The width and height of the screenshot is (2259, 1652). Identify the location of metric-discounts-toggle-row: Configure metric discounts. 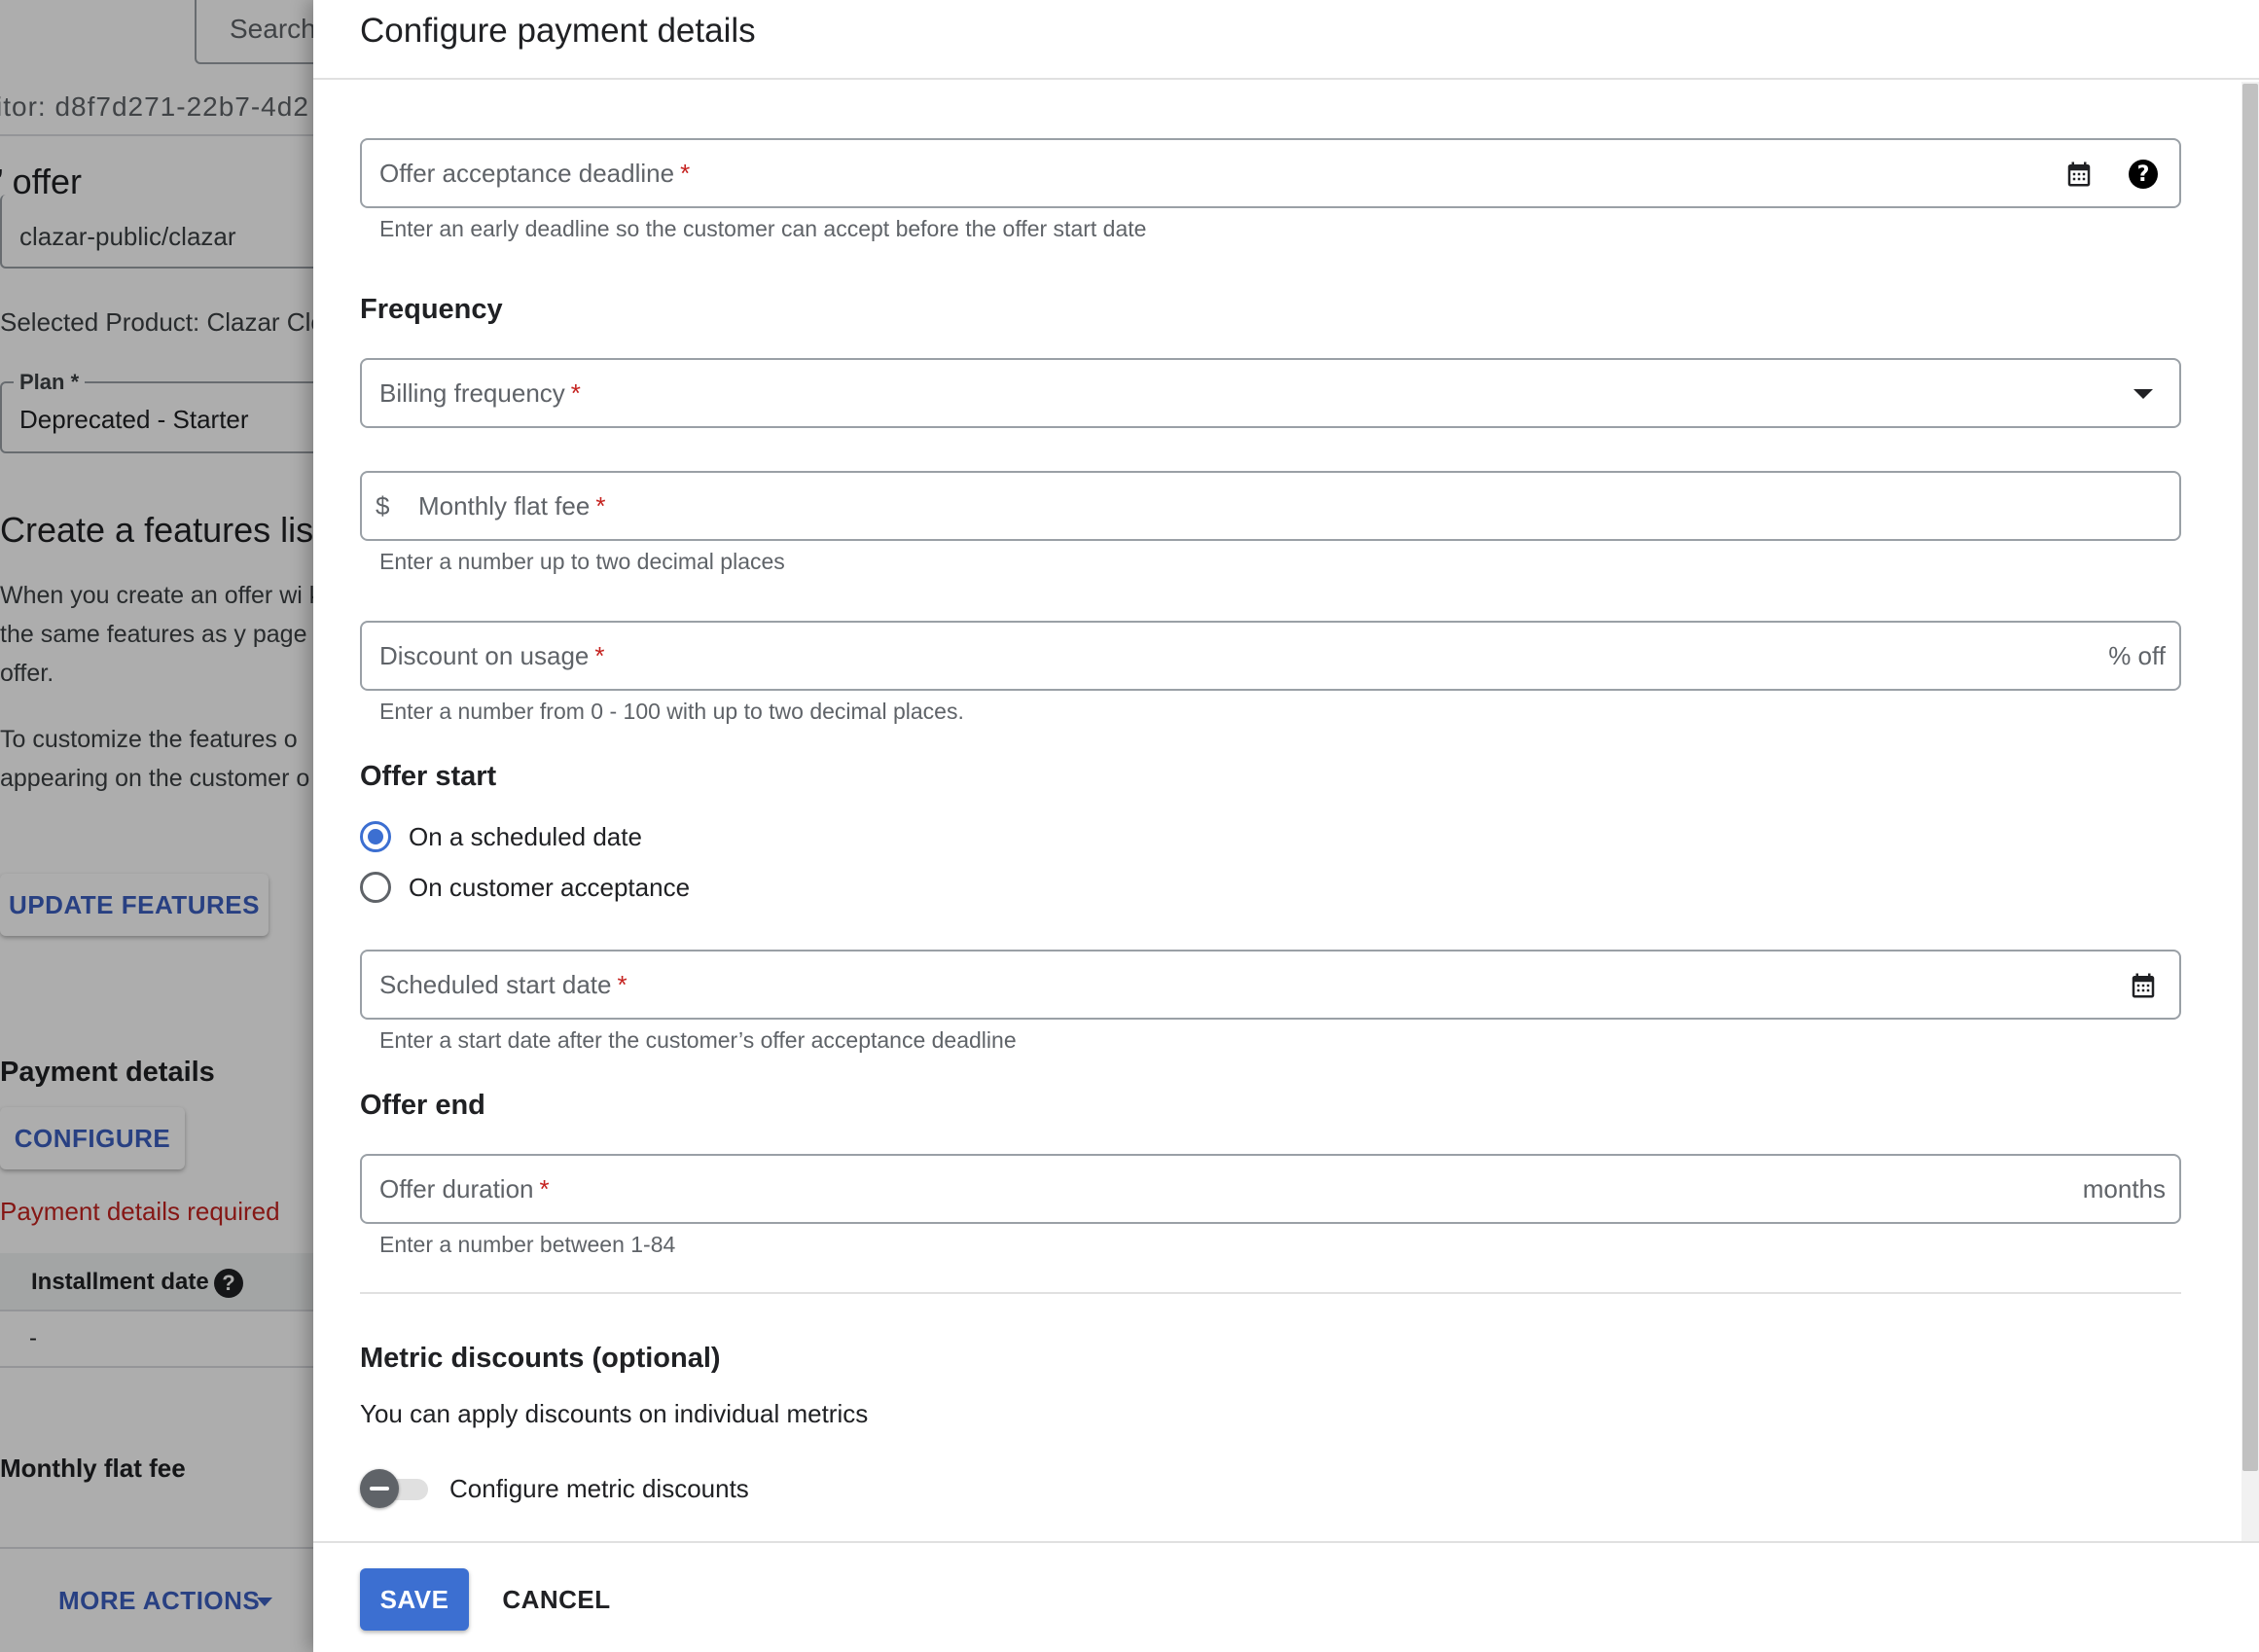
(554, 1488).